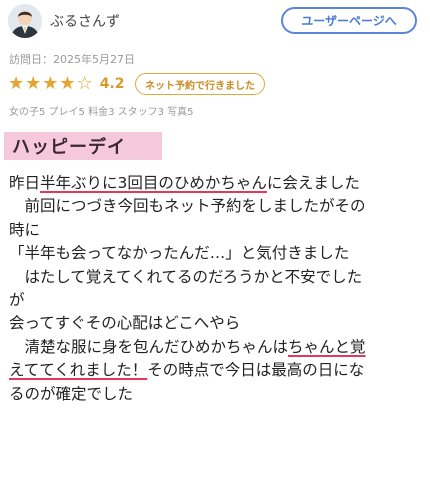 Image resolution: width=430 pixels, height=480 pixels. I want to click on review-line: 「半年も会ってなかったんだ…」と気付きました, so click(179, 253).